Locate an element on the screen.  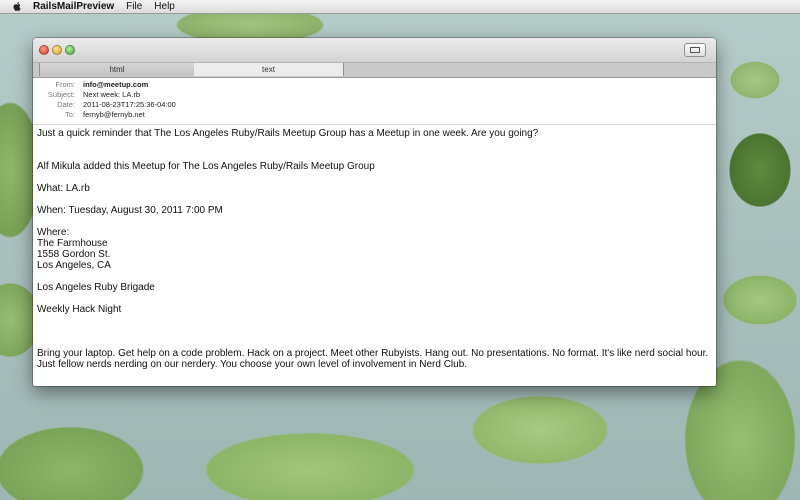
body-line: Weekly Hack Night is located at coordinates (79, 309).